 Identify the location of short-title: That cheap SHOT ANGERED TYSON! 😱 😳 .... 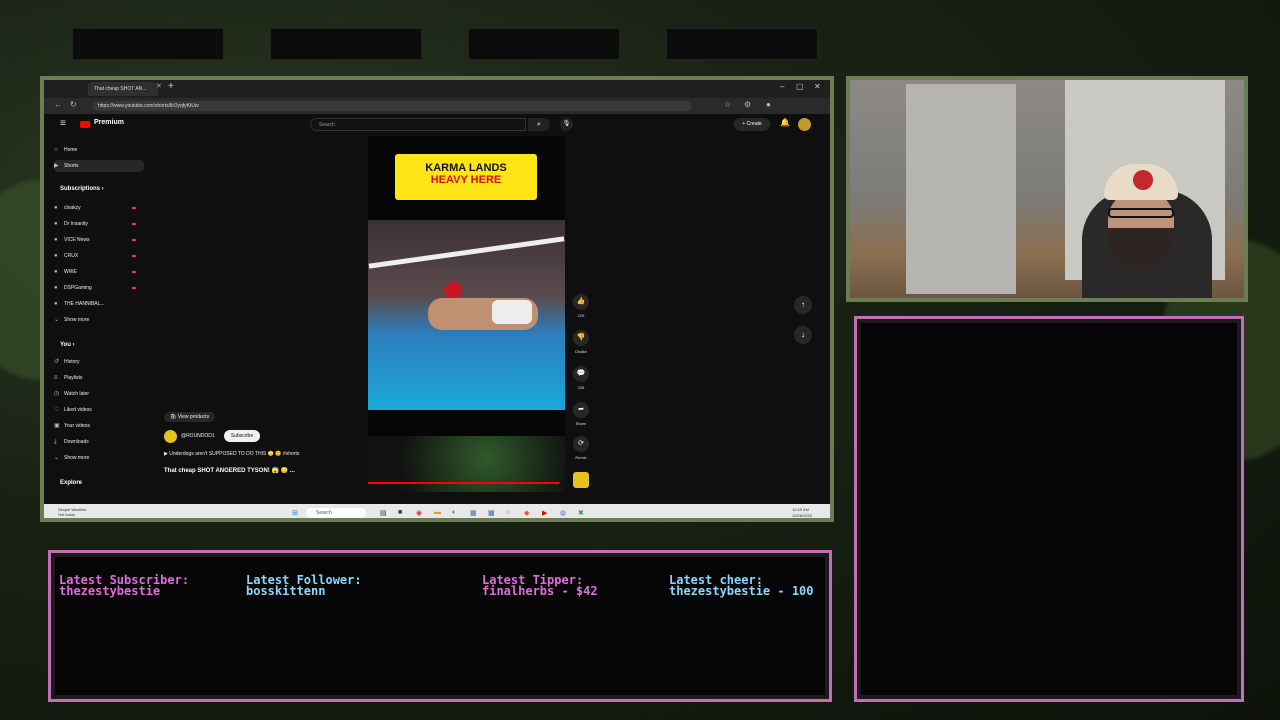
(229, 471).